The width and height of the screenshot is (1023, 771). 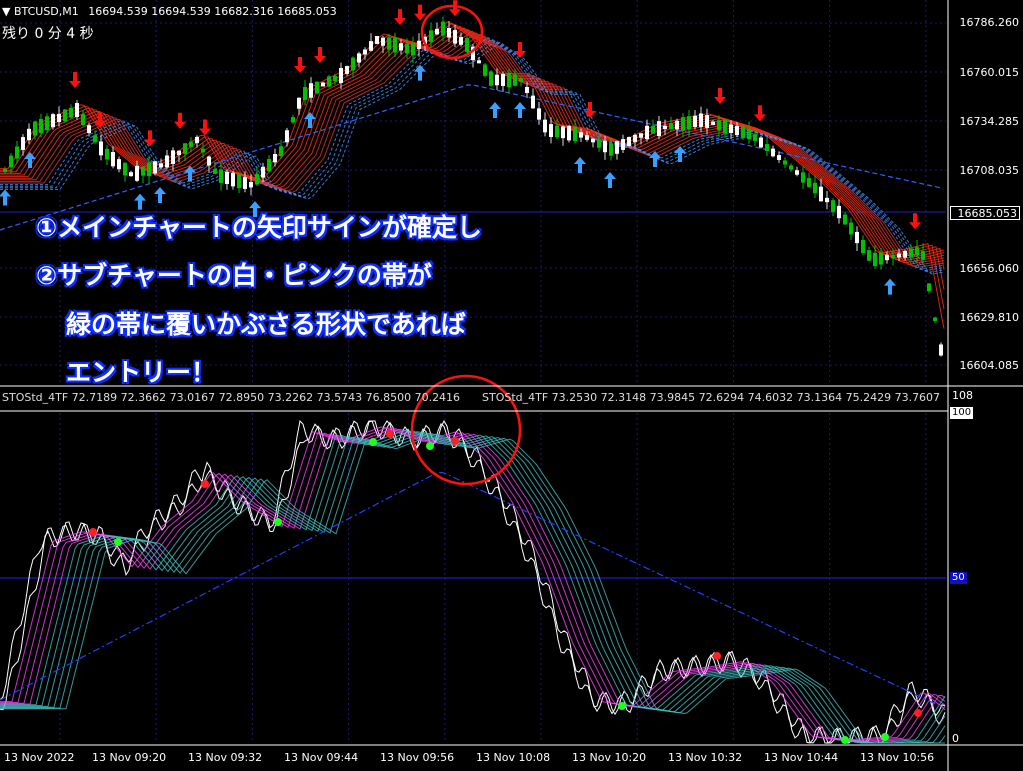 I want to click on time-label: 13 Nov 10:56, so click(x=897, y=757).